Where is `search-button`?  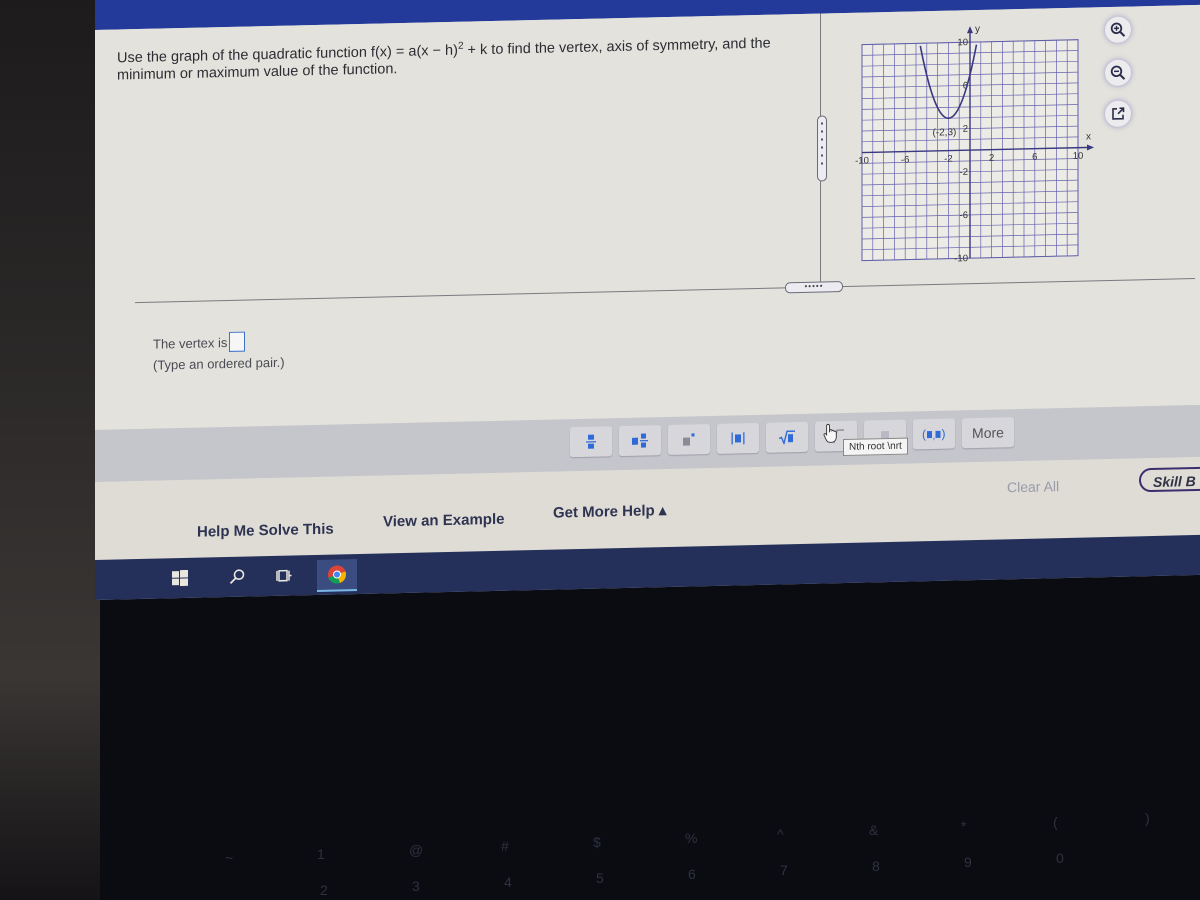 search-button is located at coordinates (237, 576).